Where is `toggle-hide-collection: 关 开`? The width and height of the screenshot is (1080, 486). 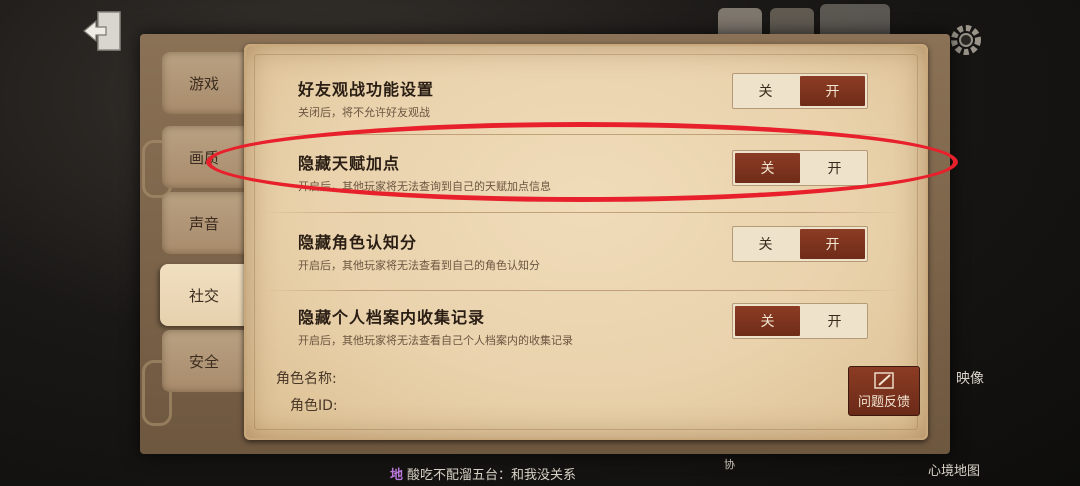
toggle-hide-collection: 关 开 is located at coordinates (800, 321).